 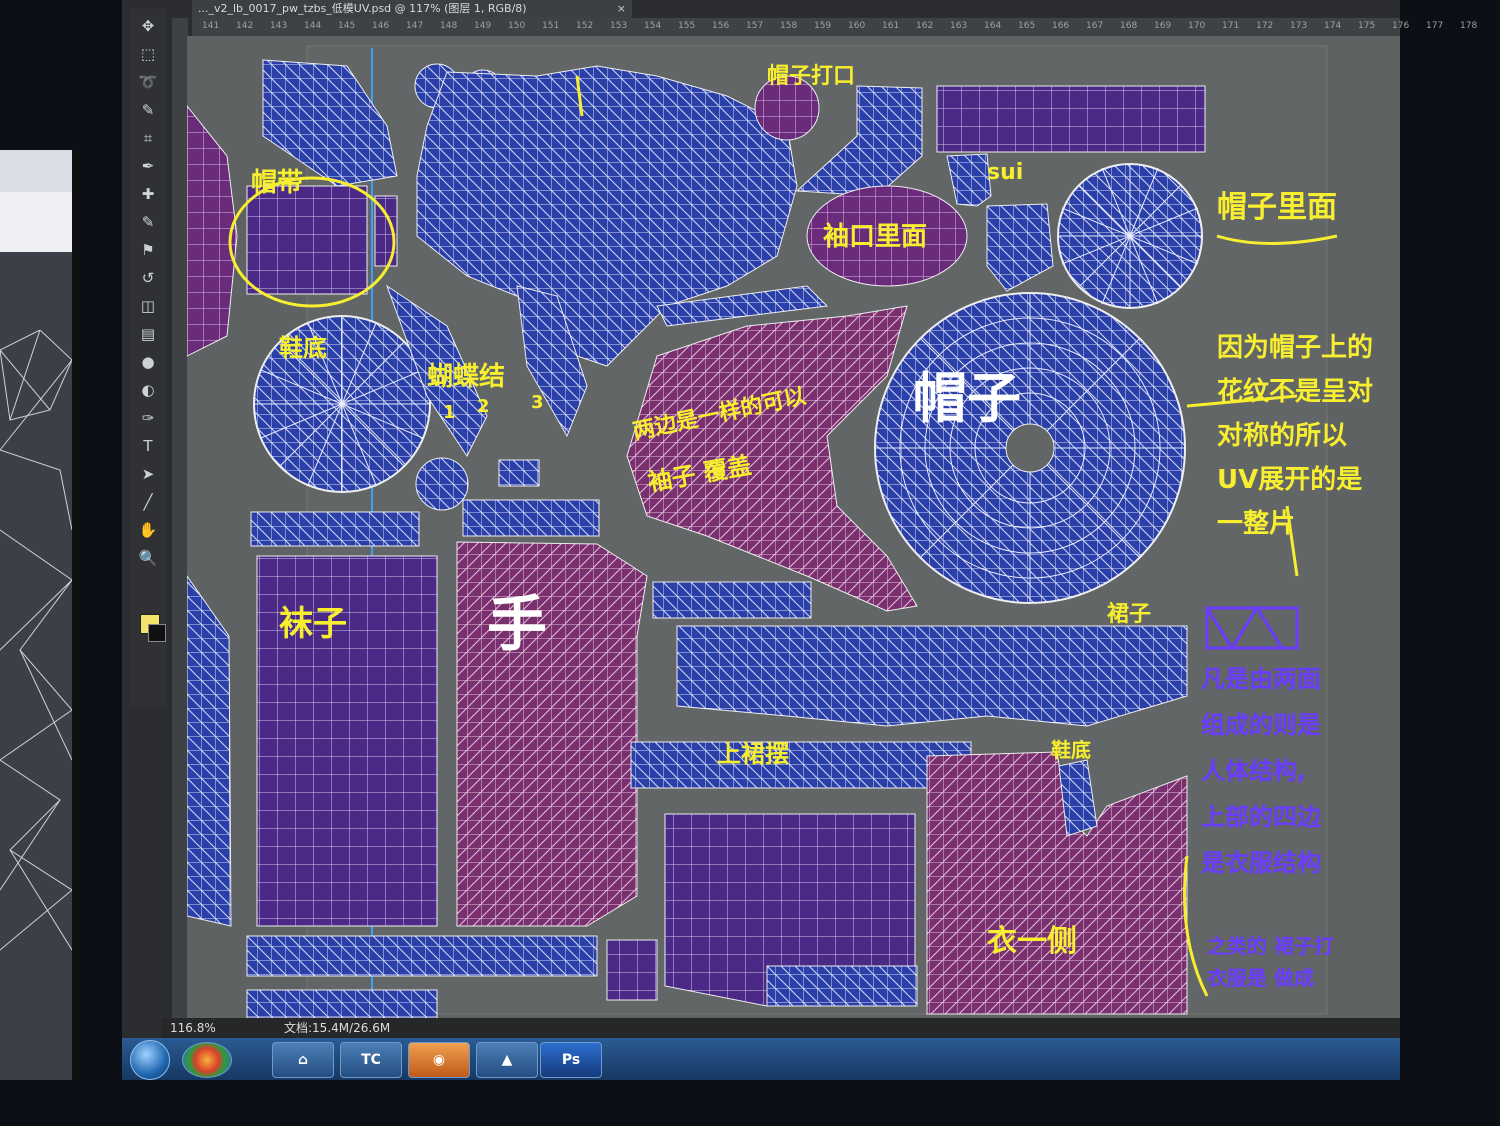 What do you see at coordinates (449, 412) in the screenshot?
I see `annotation-circled-1: 1` at bounding box center [449, 412].